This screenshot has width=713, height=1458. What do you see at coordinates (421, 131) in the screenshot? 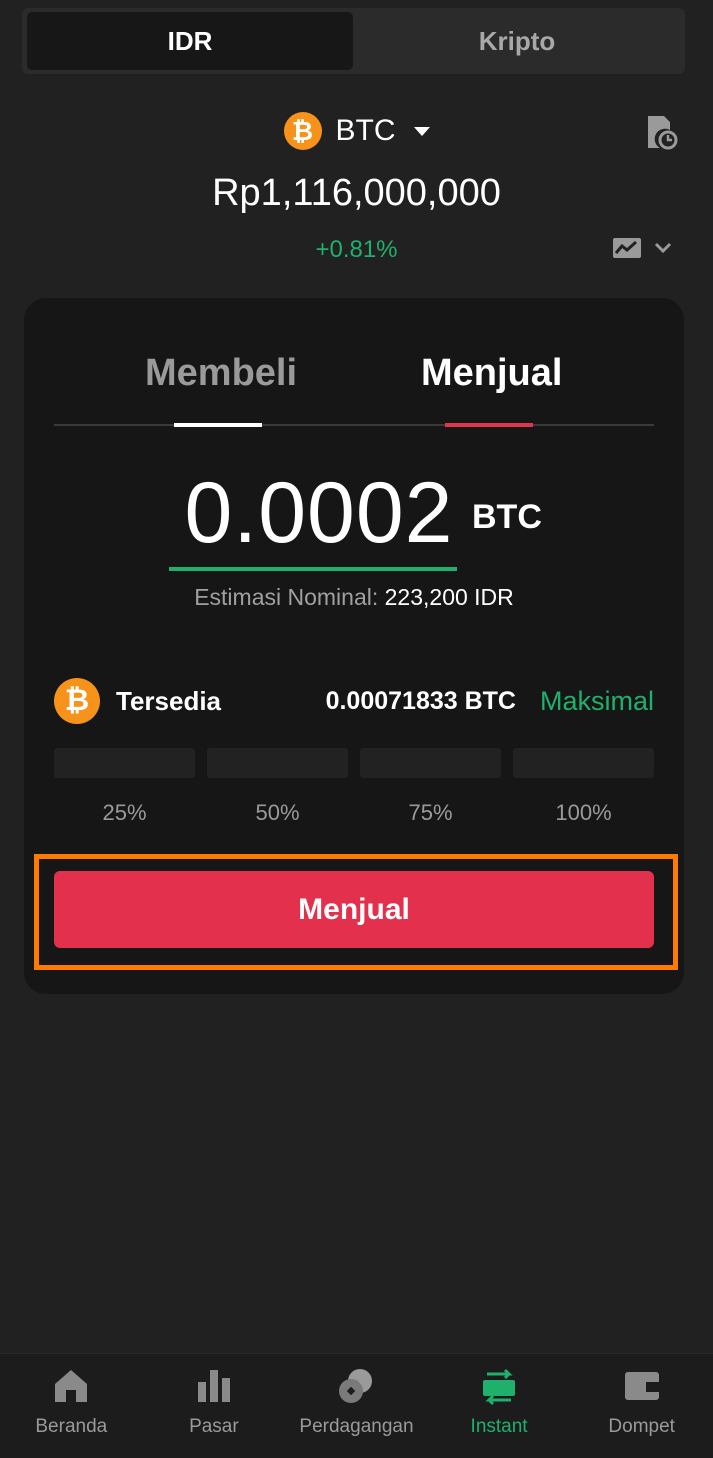
I see `caret-down-icon` at bounding box center [421, 131].